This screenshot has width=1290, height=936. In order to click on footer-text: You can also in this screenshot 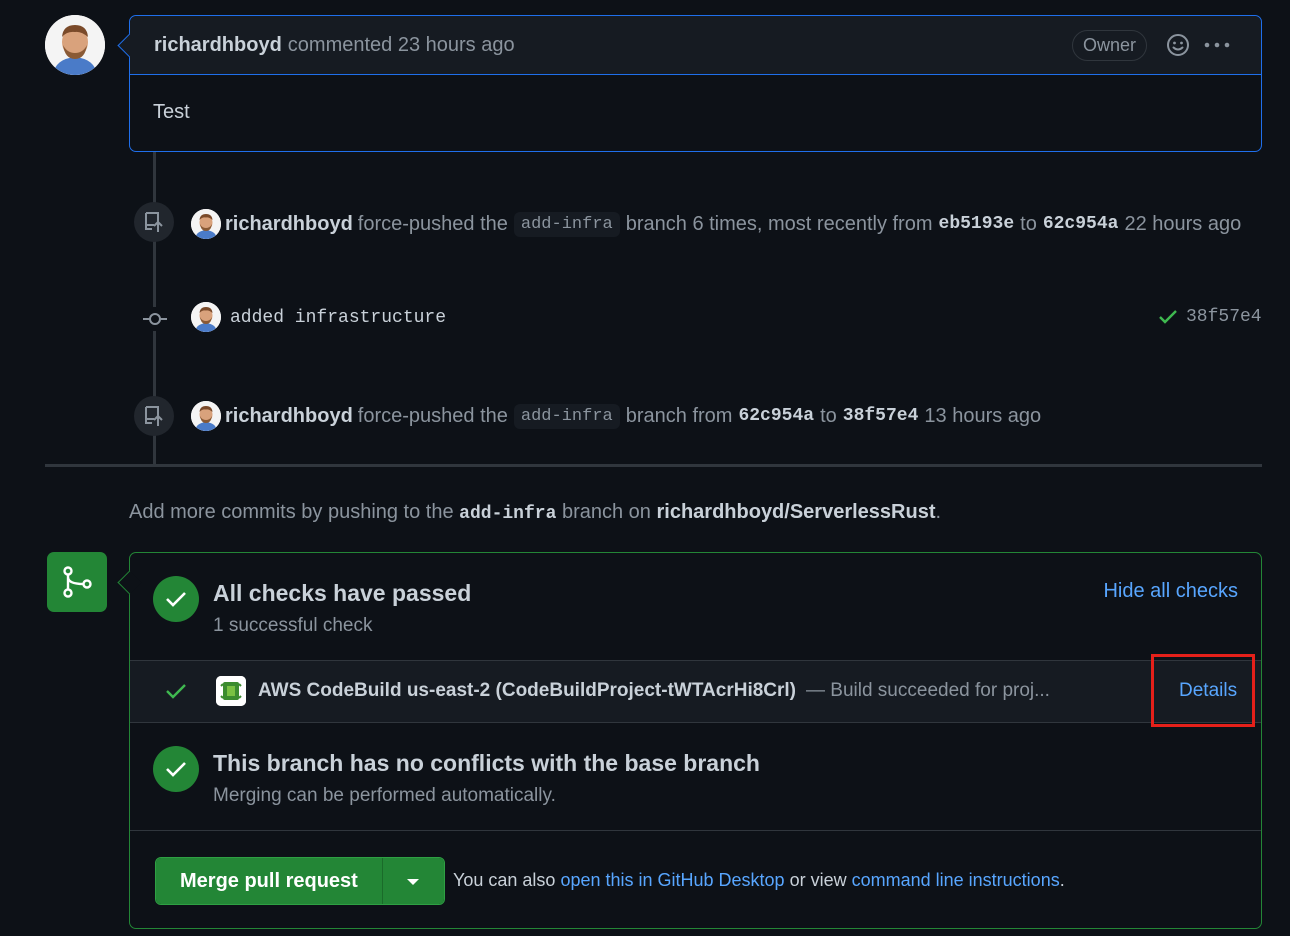, I will do `click(504, 880)`.